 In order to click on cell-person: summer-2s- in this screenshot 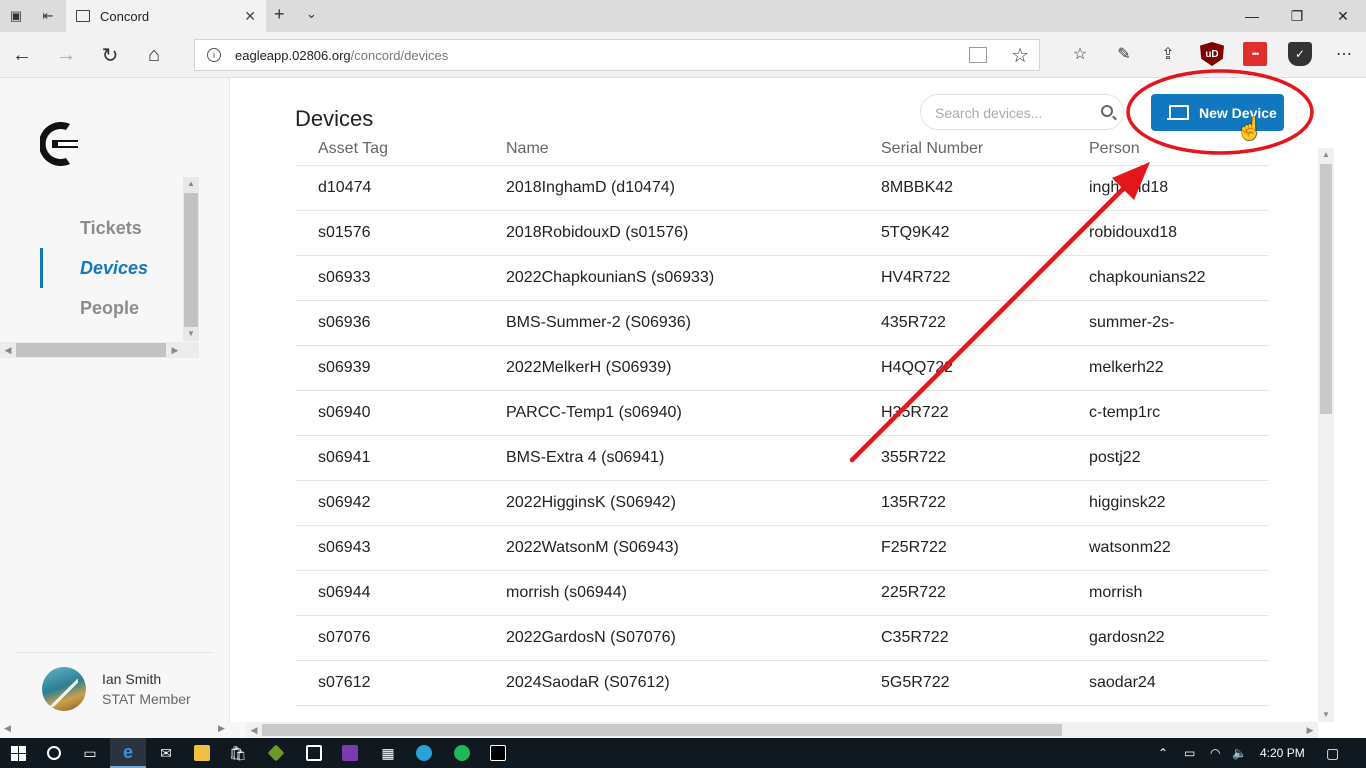, I will do `click(1132, 322)`.